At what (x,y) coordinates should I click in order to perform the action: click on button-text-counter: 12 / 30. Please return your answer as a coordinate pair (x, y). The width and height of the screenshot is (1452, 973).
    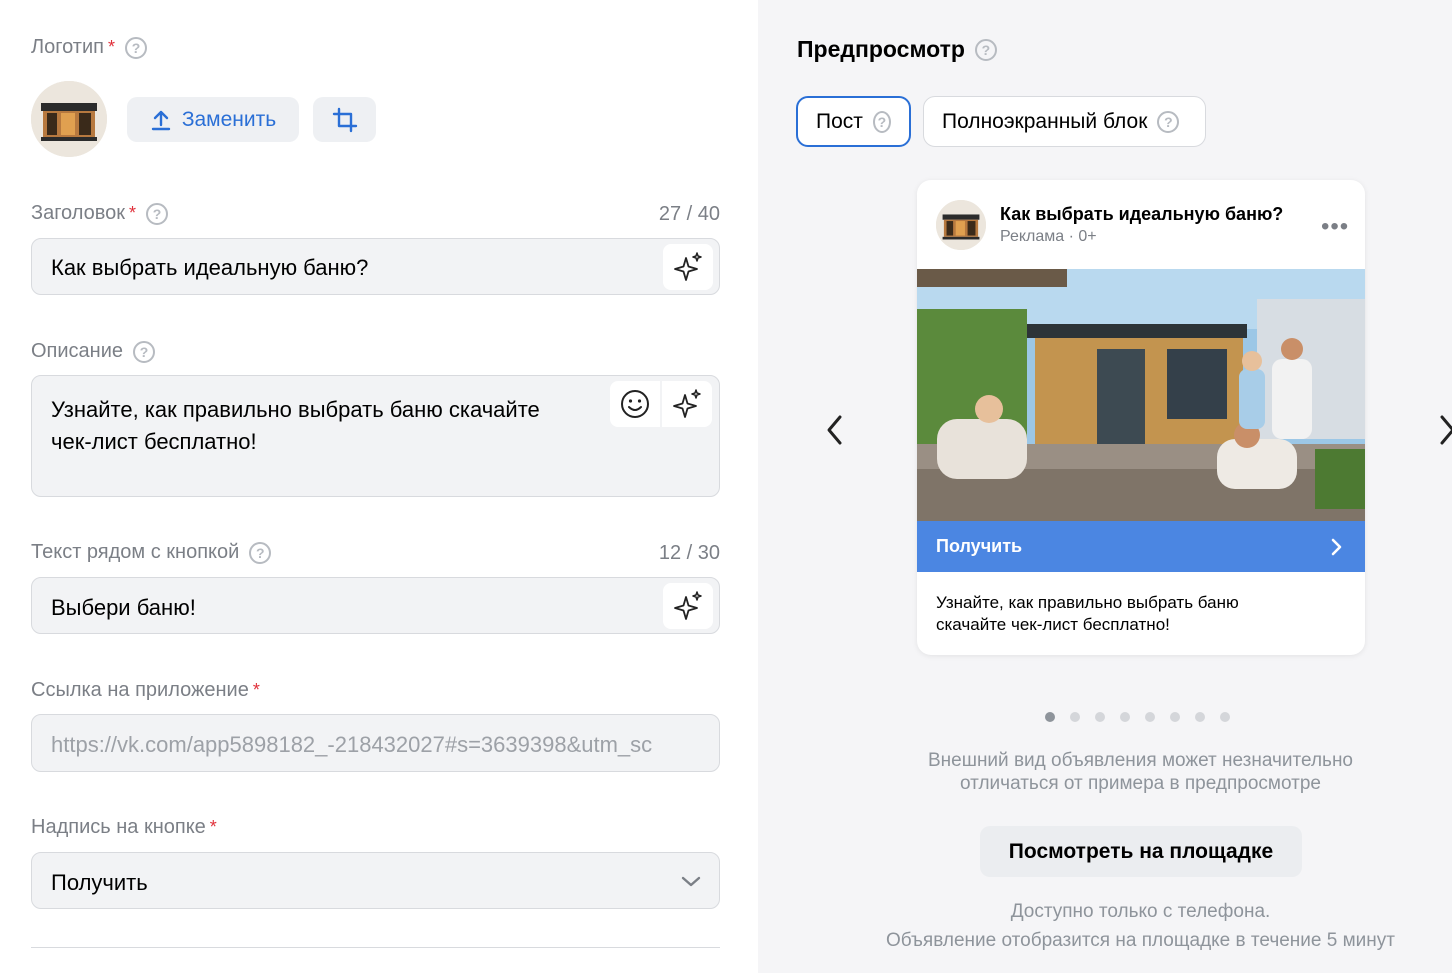
    Looking at the image, I should click on (689, 553).